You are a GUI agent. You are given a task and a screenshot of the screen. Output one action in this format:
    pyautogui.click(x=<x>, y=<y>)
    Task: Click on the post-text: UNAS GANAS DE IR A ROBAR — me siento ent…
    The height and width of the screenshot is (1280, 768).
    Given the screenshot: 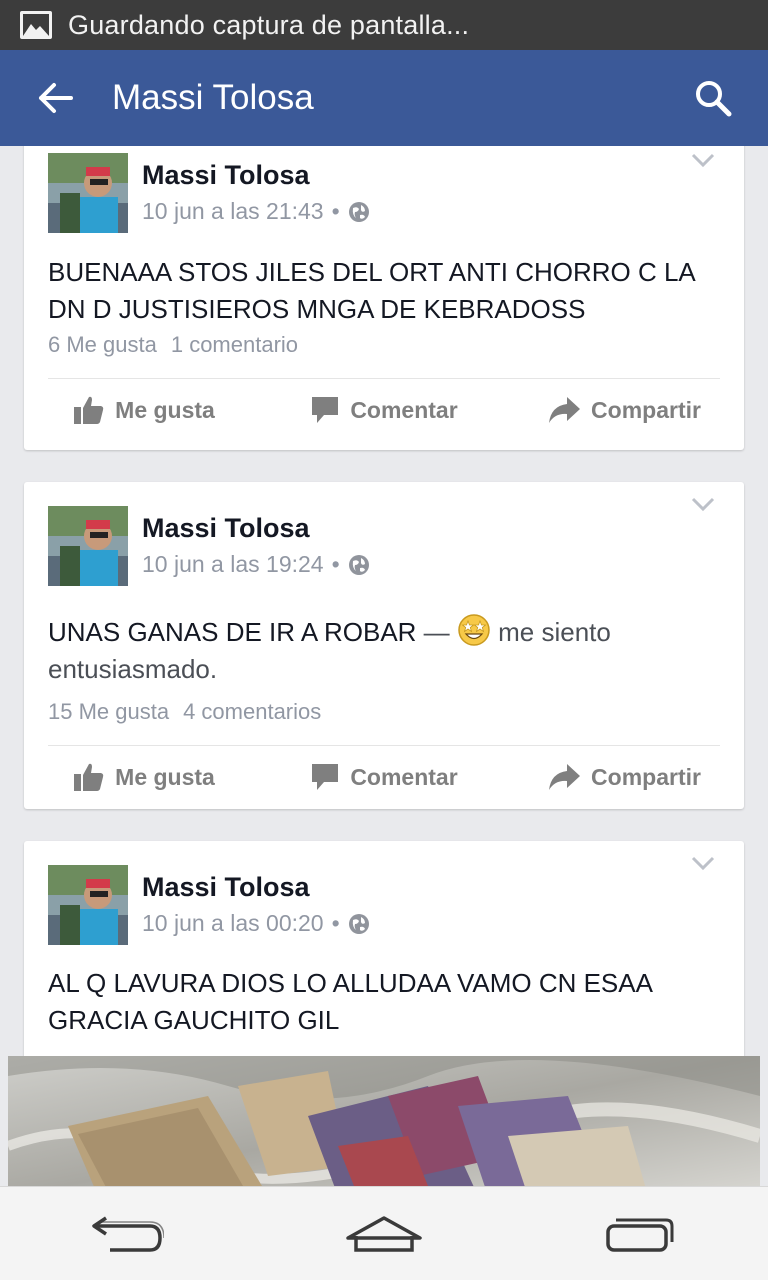 What is the action you would take?
    pyautogui.click(x=384, y=650)
    